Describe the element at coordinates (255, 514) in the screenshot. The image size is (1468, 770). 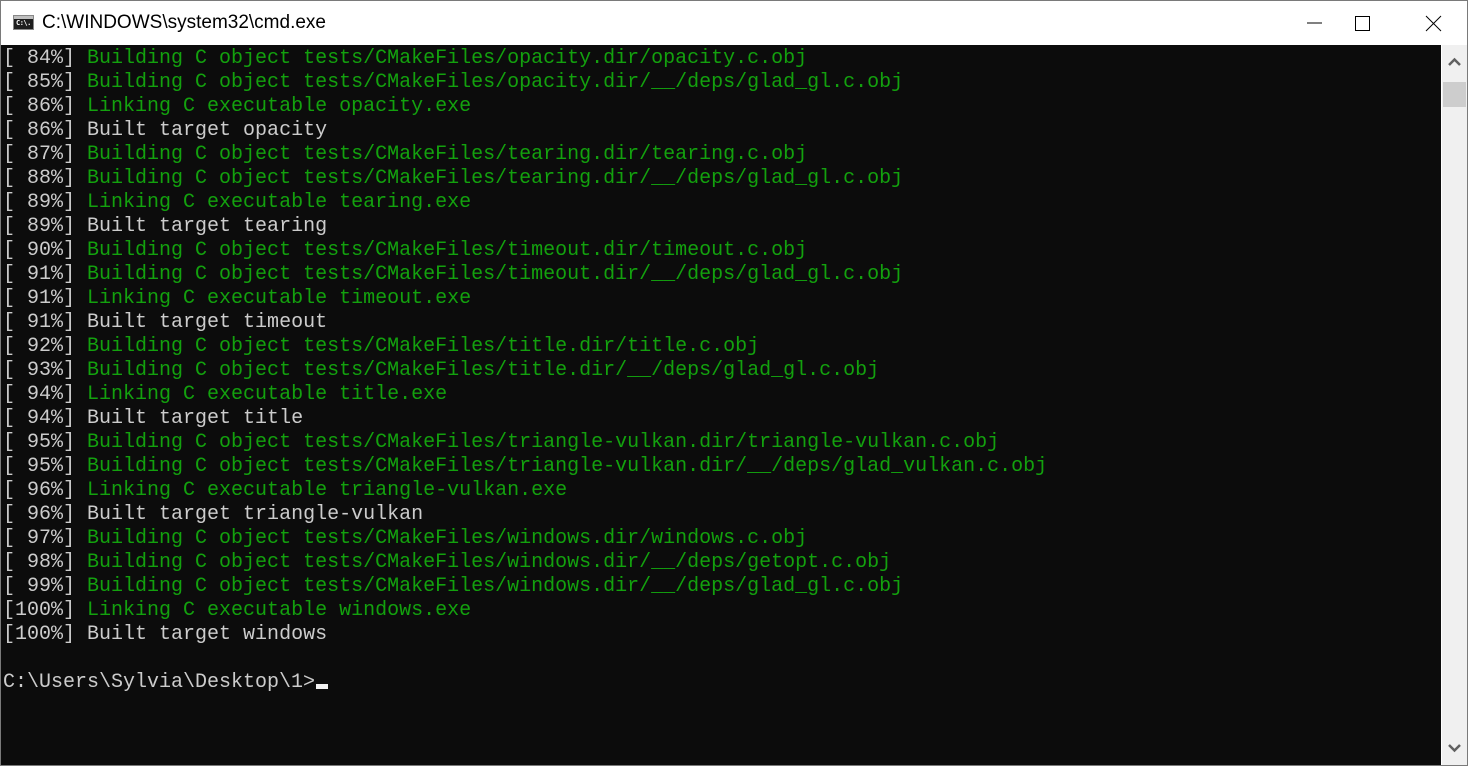
I see `build-message: Built target triangle-vulkan` at that location.